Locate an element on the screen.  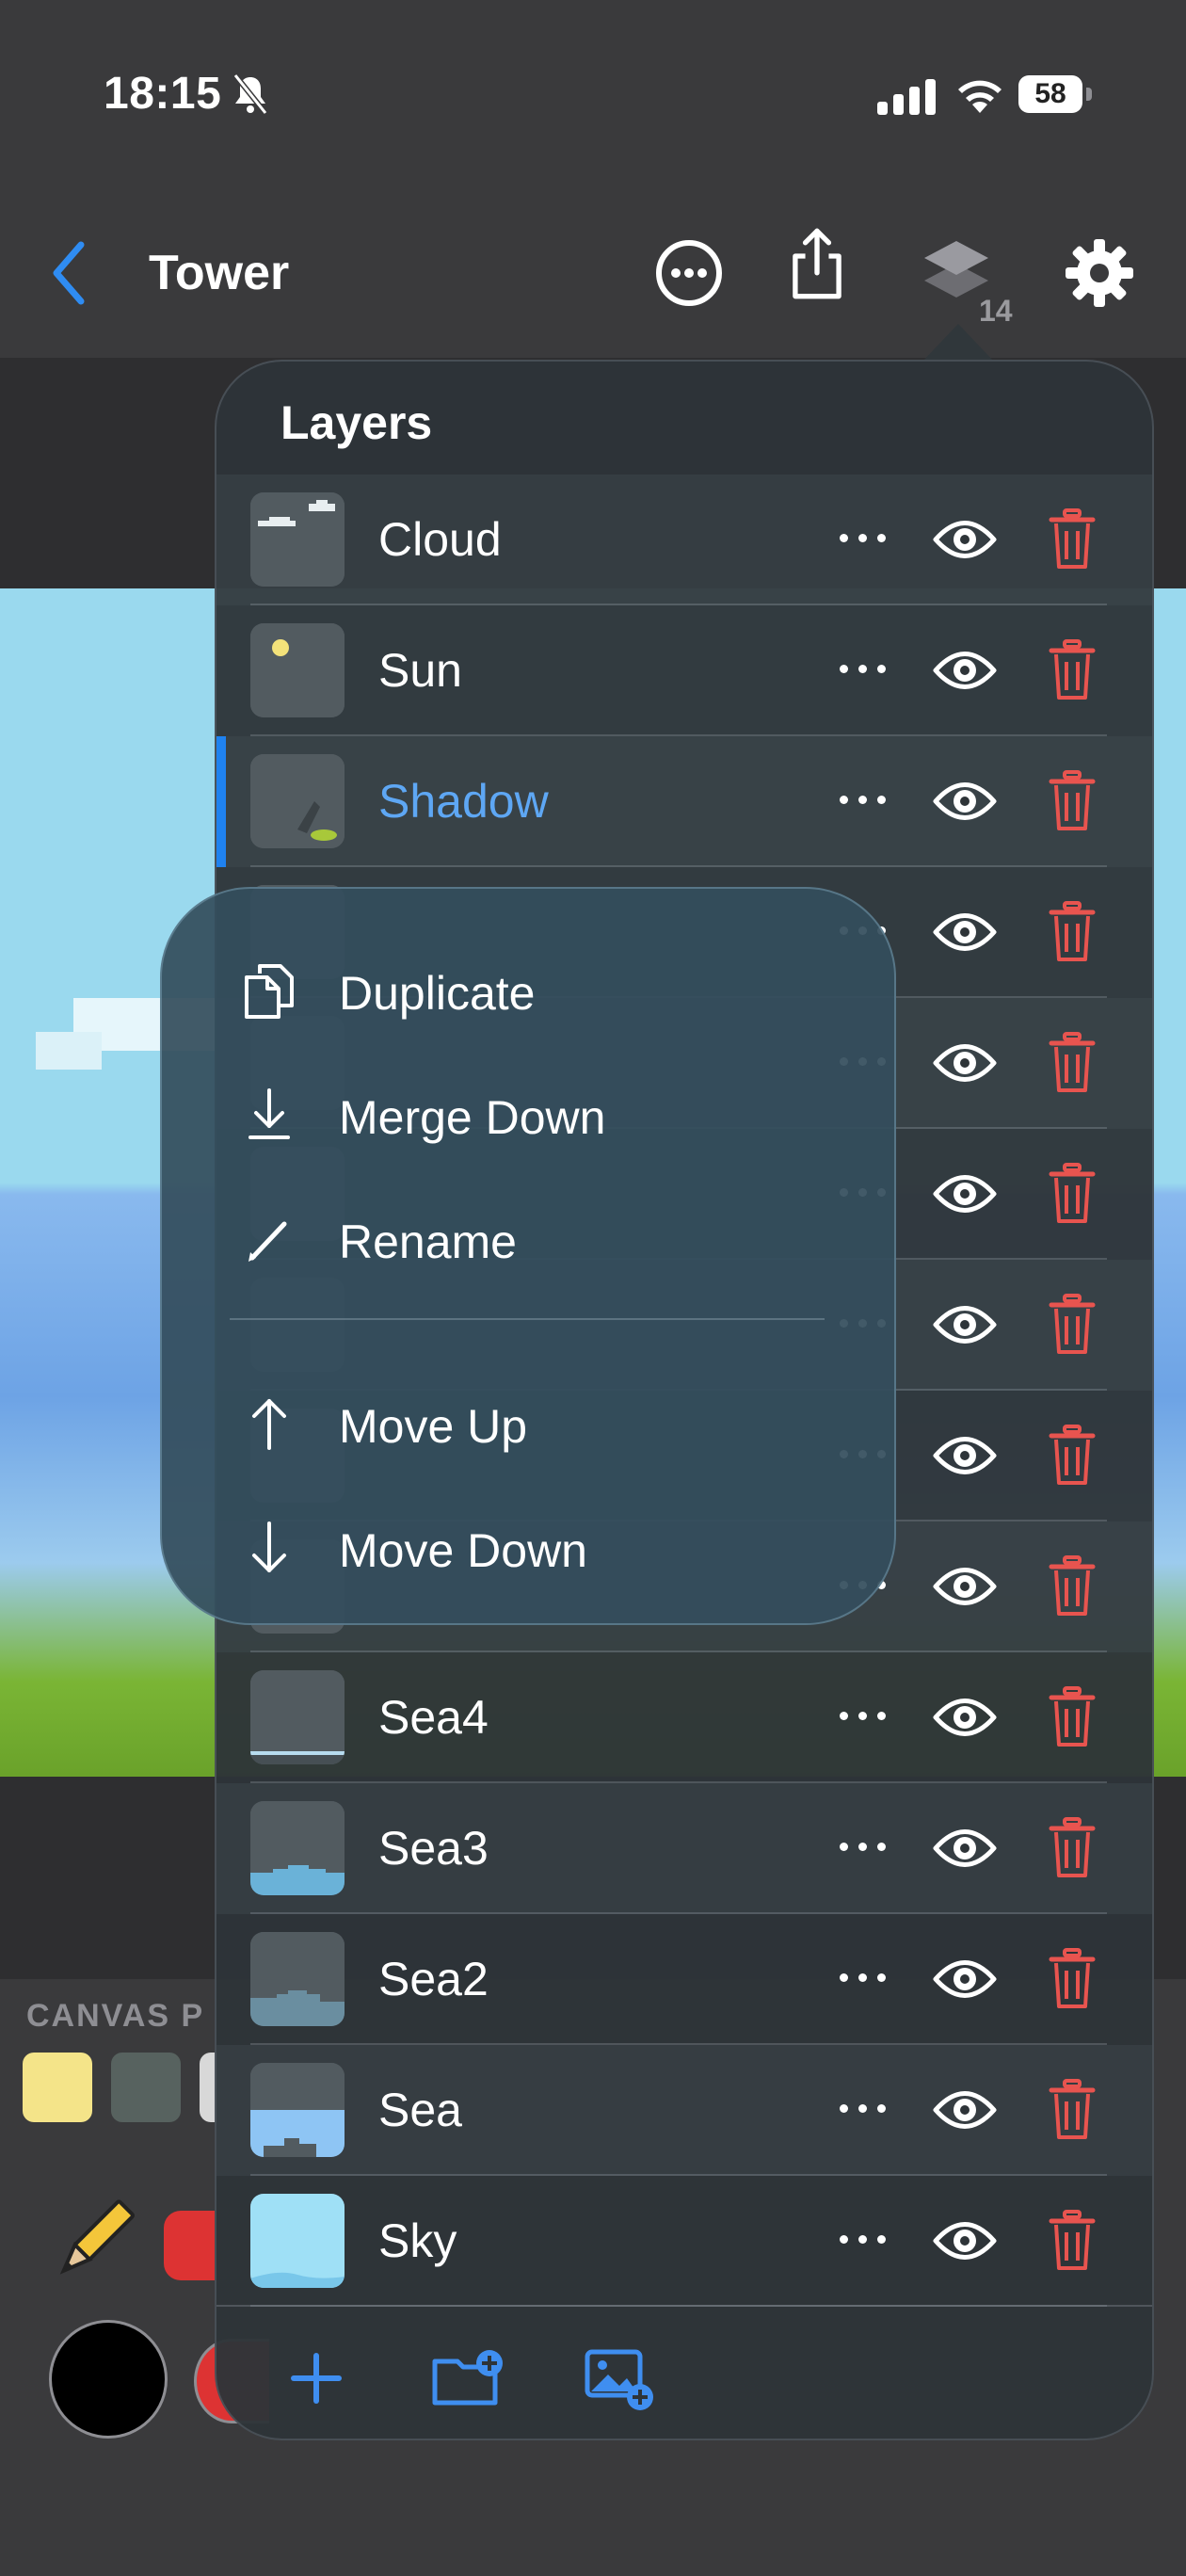
layer-row: Shadow is located at coordinates (684, 801).